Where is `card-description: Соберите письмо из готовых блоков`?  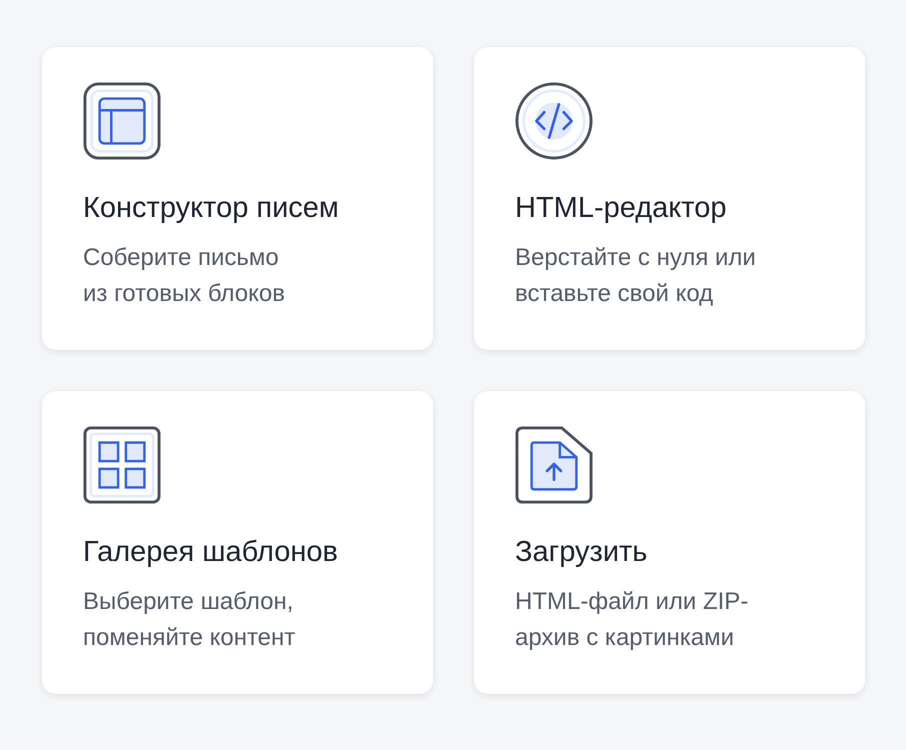 card-description: Соберите письмо из готовых блоков is located at coordinates (184, 276).